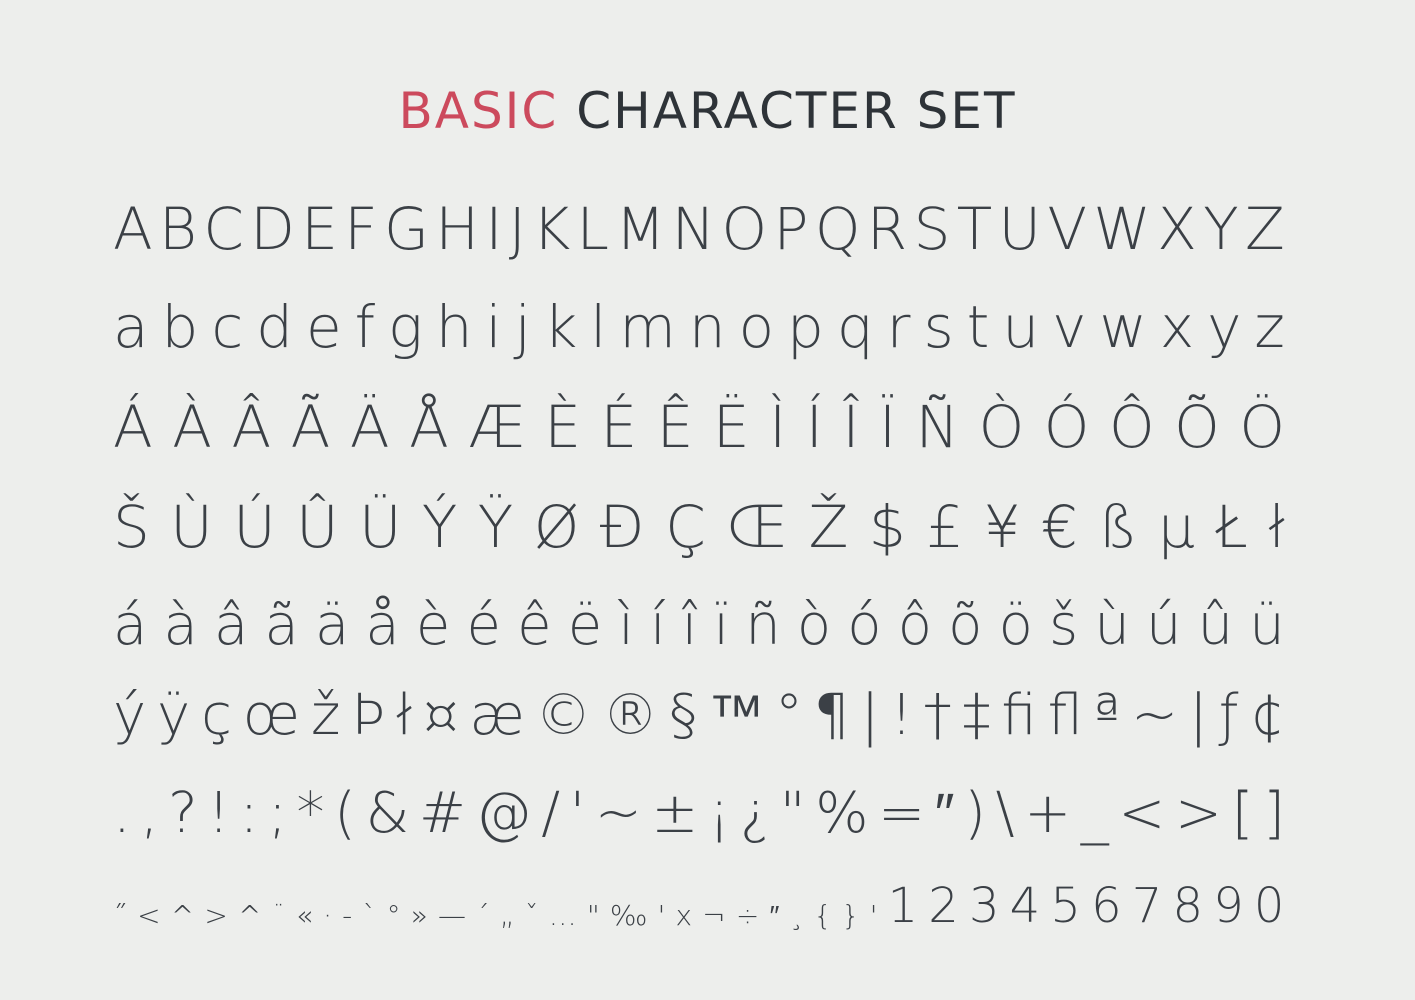  I want to click on glyph: Ü, so click(380, 527).